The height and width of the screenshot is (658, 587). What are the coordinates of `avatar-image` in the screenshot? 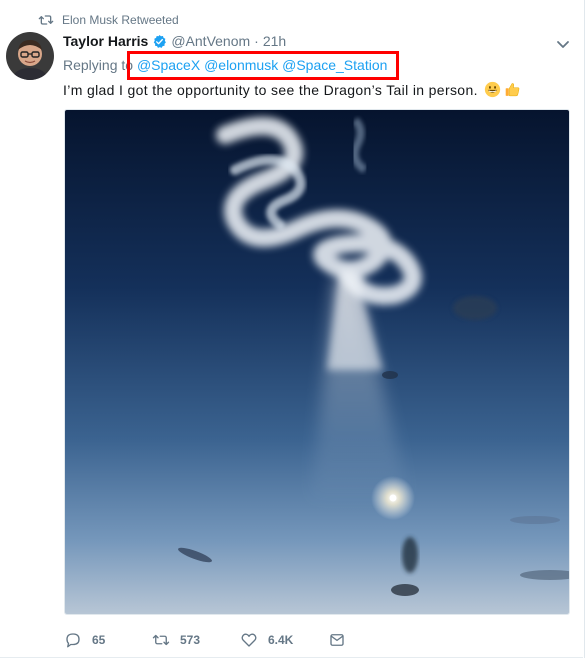 It's located at (30, 56).